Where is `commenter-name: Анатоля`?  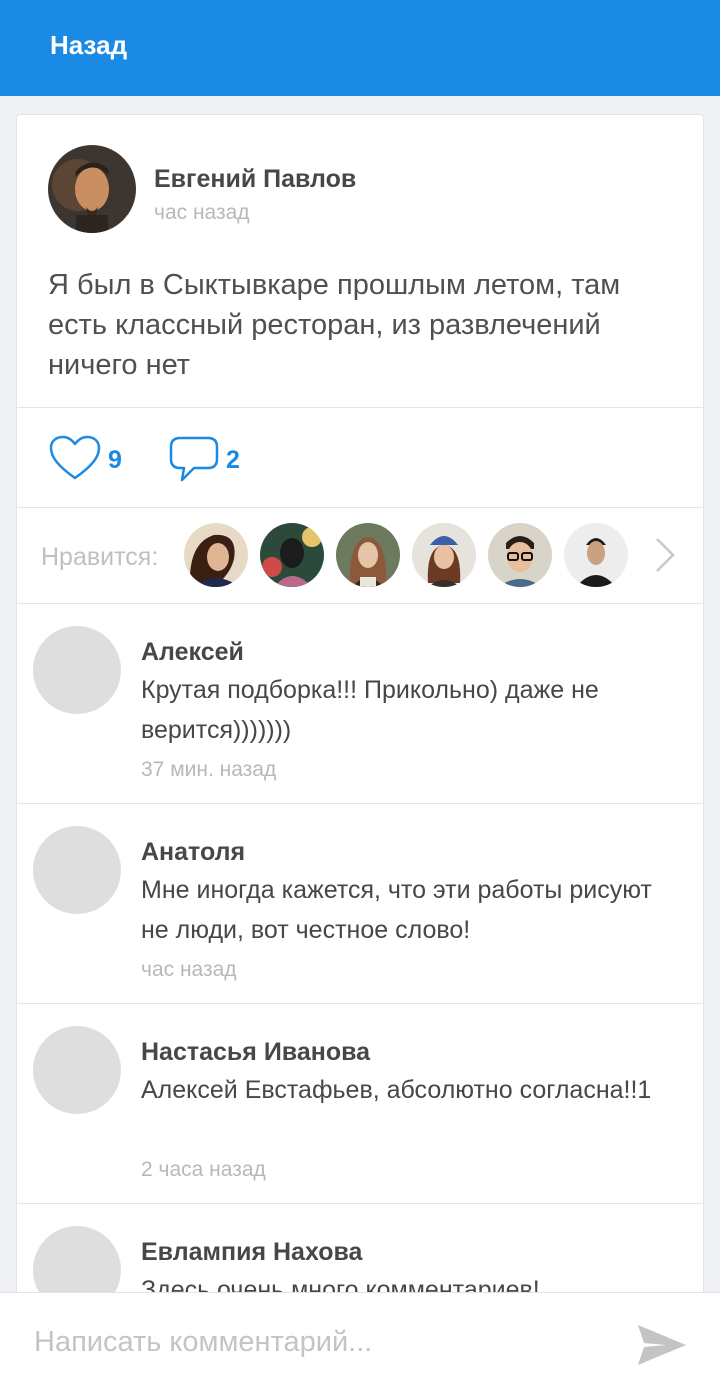
commenter-name: Анатоля is located at coordinates (193, 852).